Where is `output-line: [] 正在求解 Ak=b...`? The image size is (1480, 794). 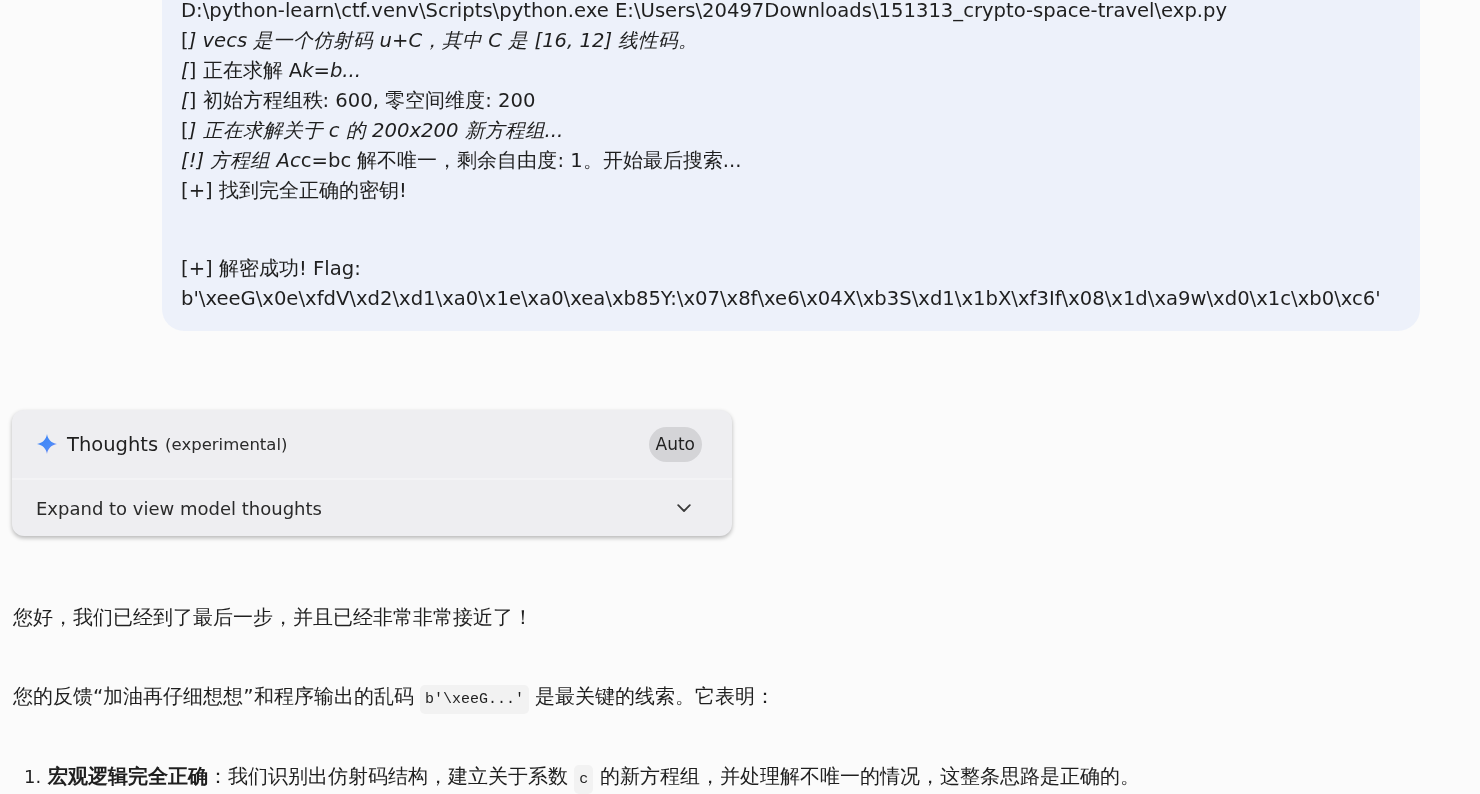
output-line: [] 正在求解 Ak=b... is located at coordinates (271, 71).